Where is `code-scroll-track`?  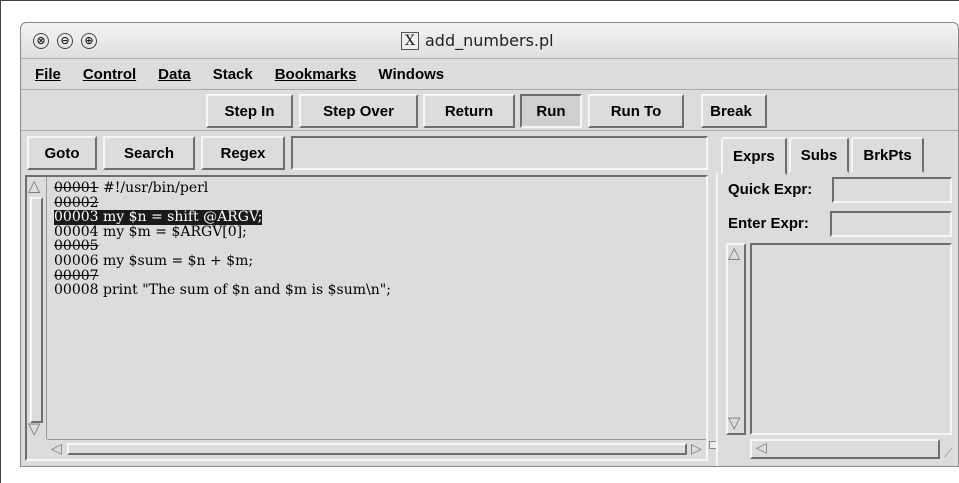 code-scroll-track is located at coordinates (36, 310).